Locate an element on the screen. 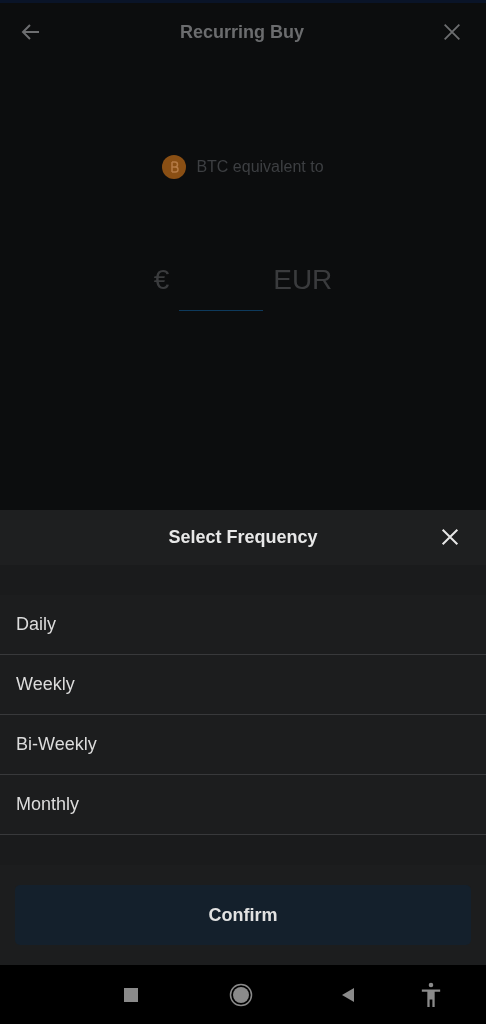 This screenshot has width=486, height=1024. confirm-button: Confirm is located at coordinates (243, 915).